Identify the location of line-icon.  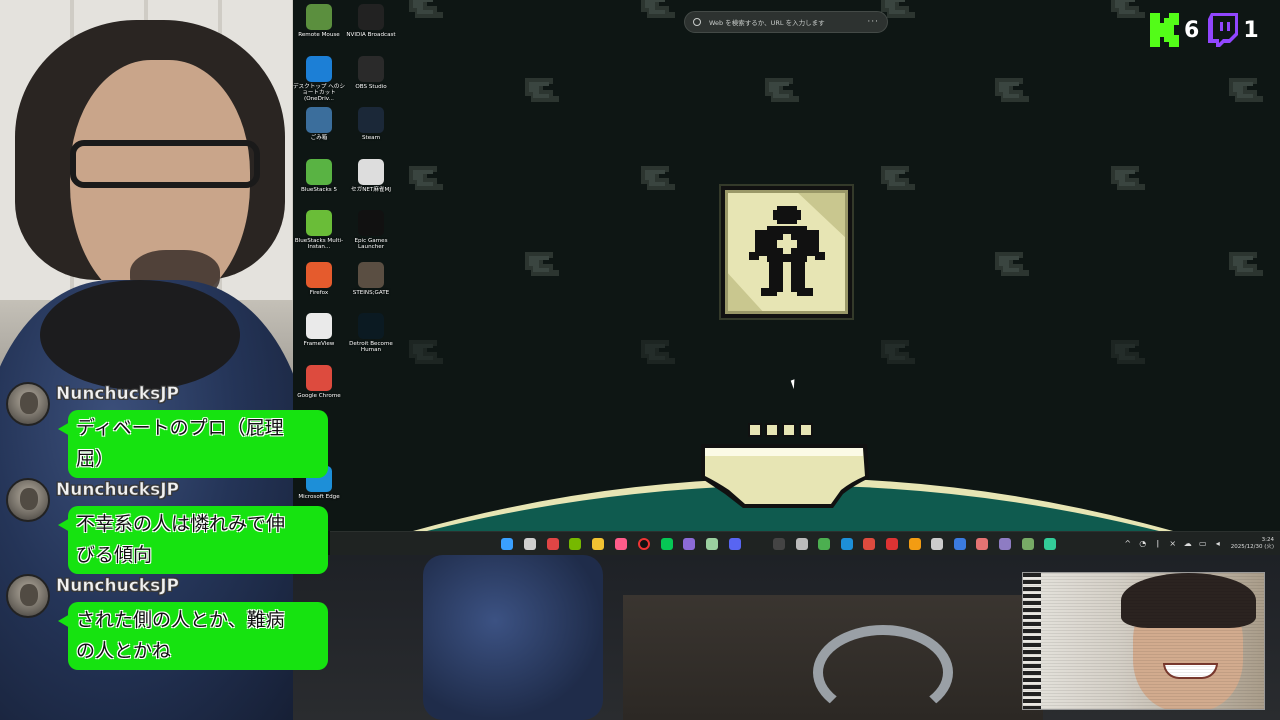
(666, 544).